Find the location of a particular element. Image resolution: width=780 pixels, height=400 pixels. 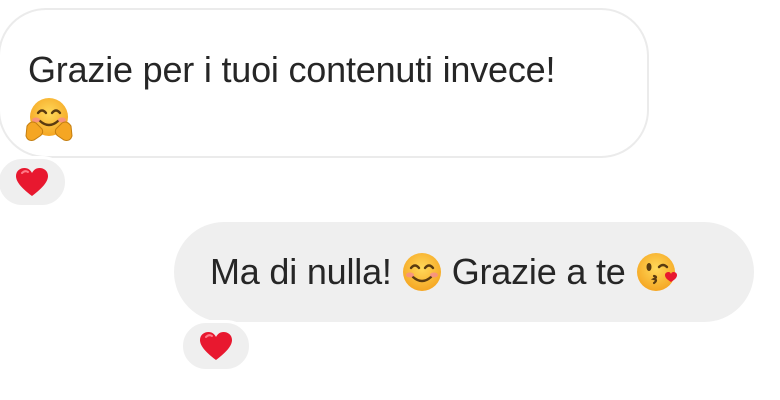

hugging-face-icon is located at coordinates (49, 119).